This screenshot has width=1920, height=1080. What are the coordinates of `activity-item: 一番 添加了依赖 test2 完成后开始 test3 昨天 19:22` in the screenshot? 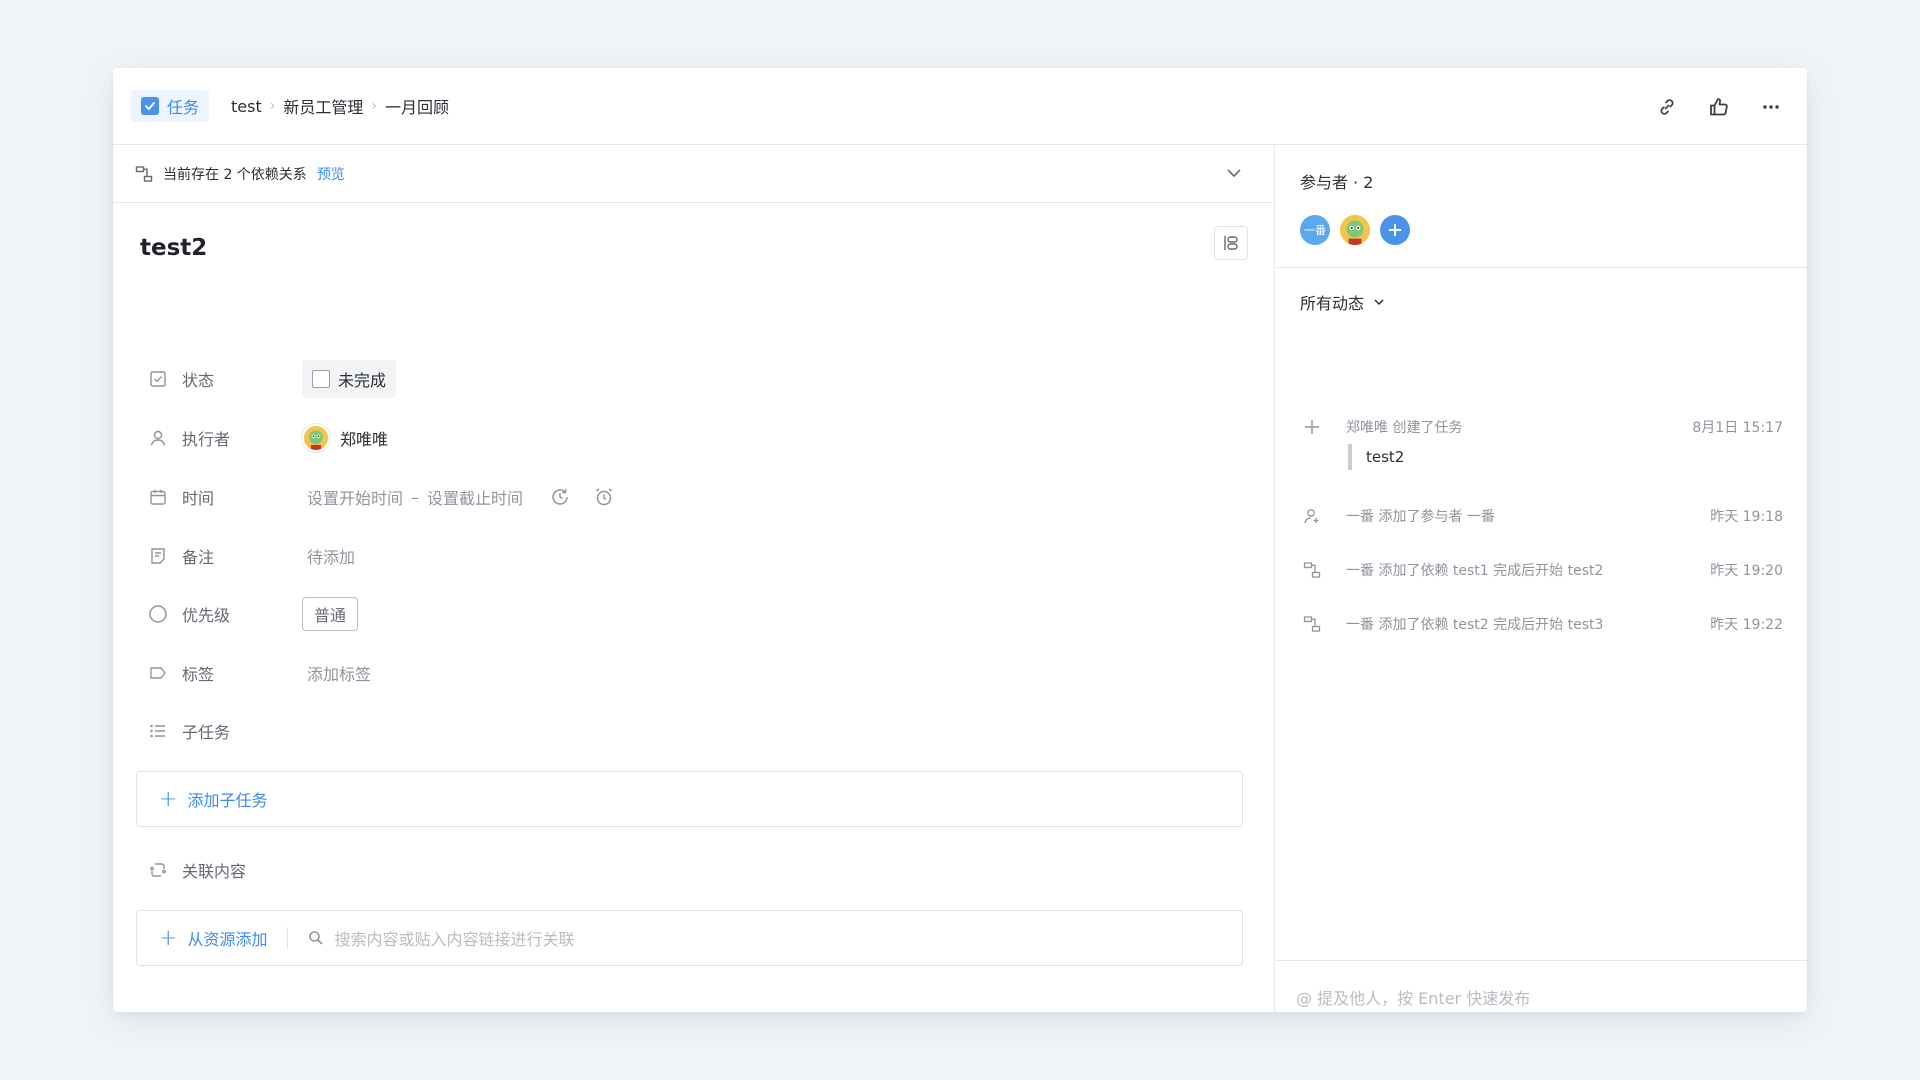 It's located at (1541, 624).